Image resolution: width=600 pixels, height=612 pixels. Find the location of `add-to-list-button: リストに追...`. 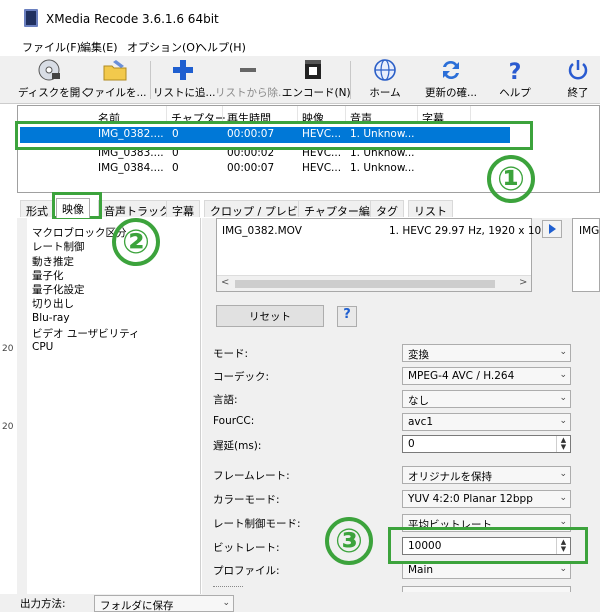

add-to-list-button: リストに追... is located at coordinates (184, 80).